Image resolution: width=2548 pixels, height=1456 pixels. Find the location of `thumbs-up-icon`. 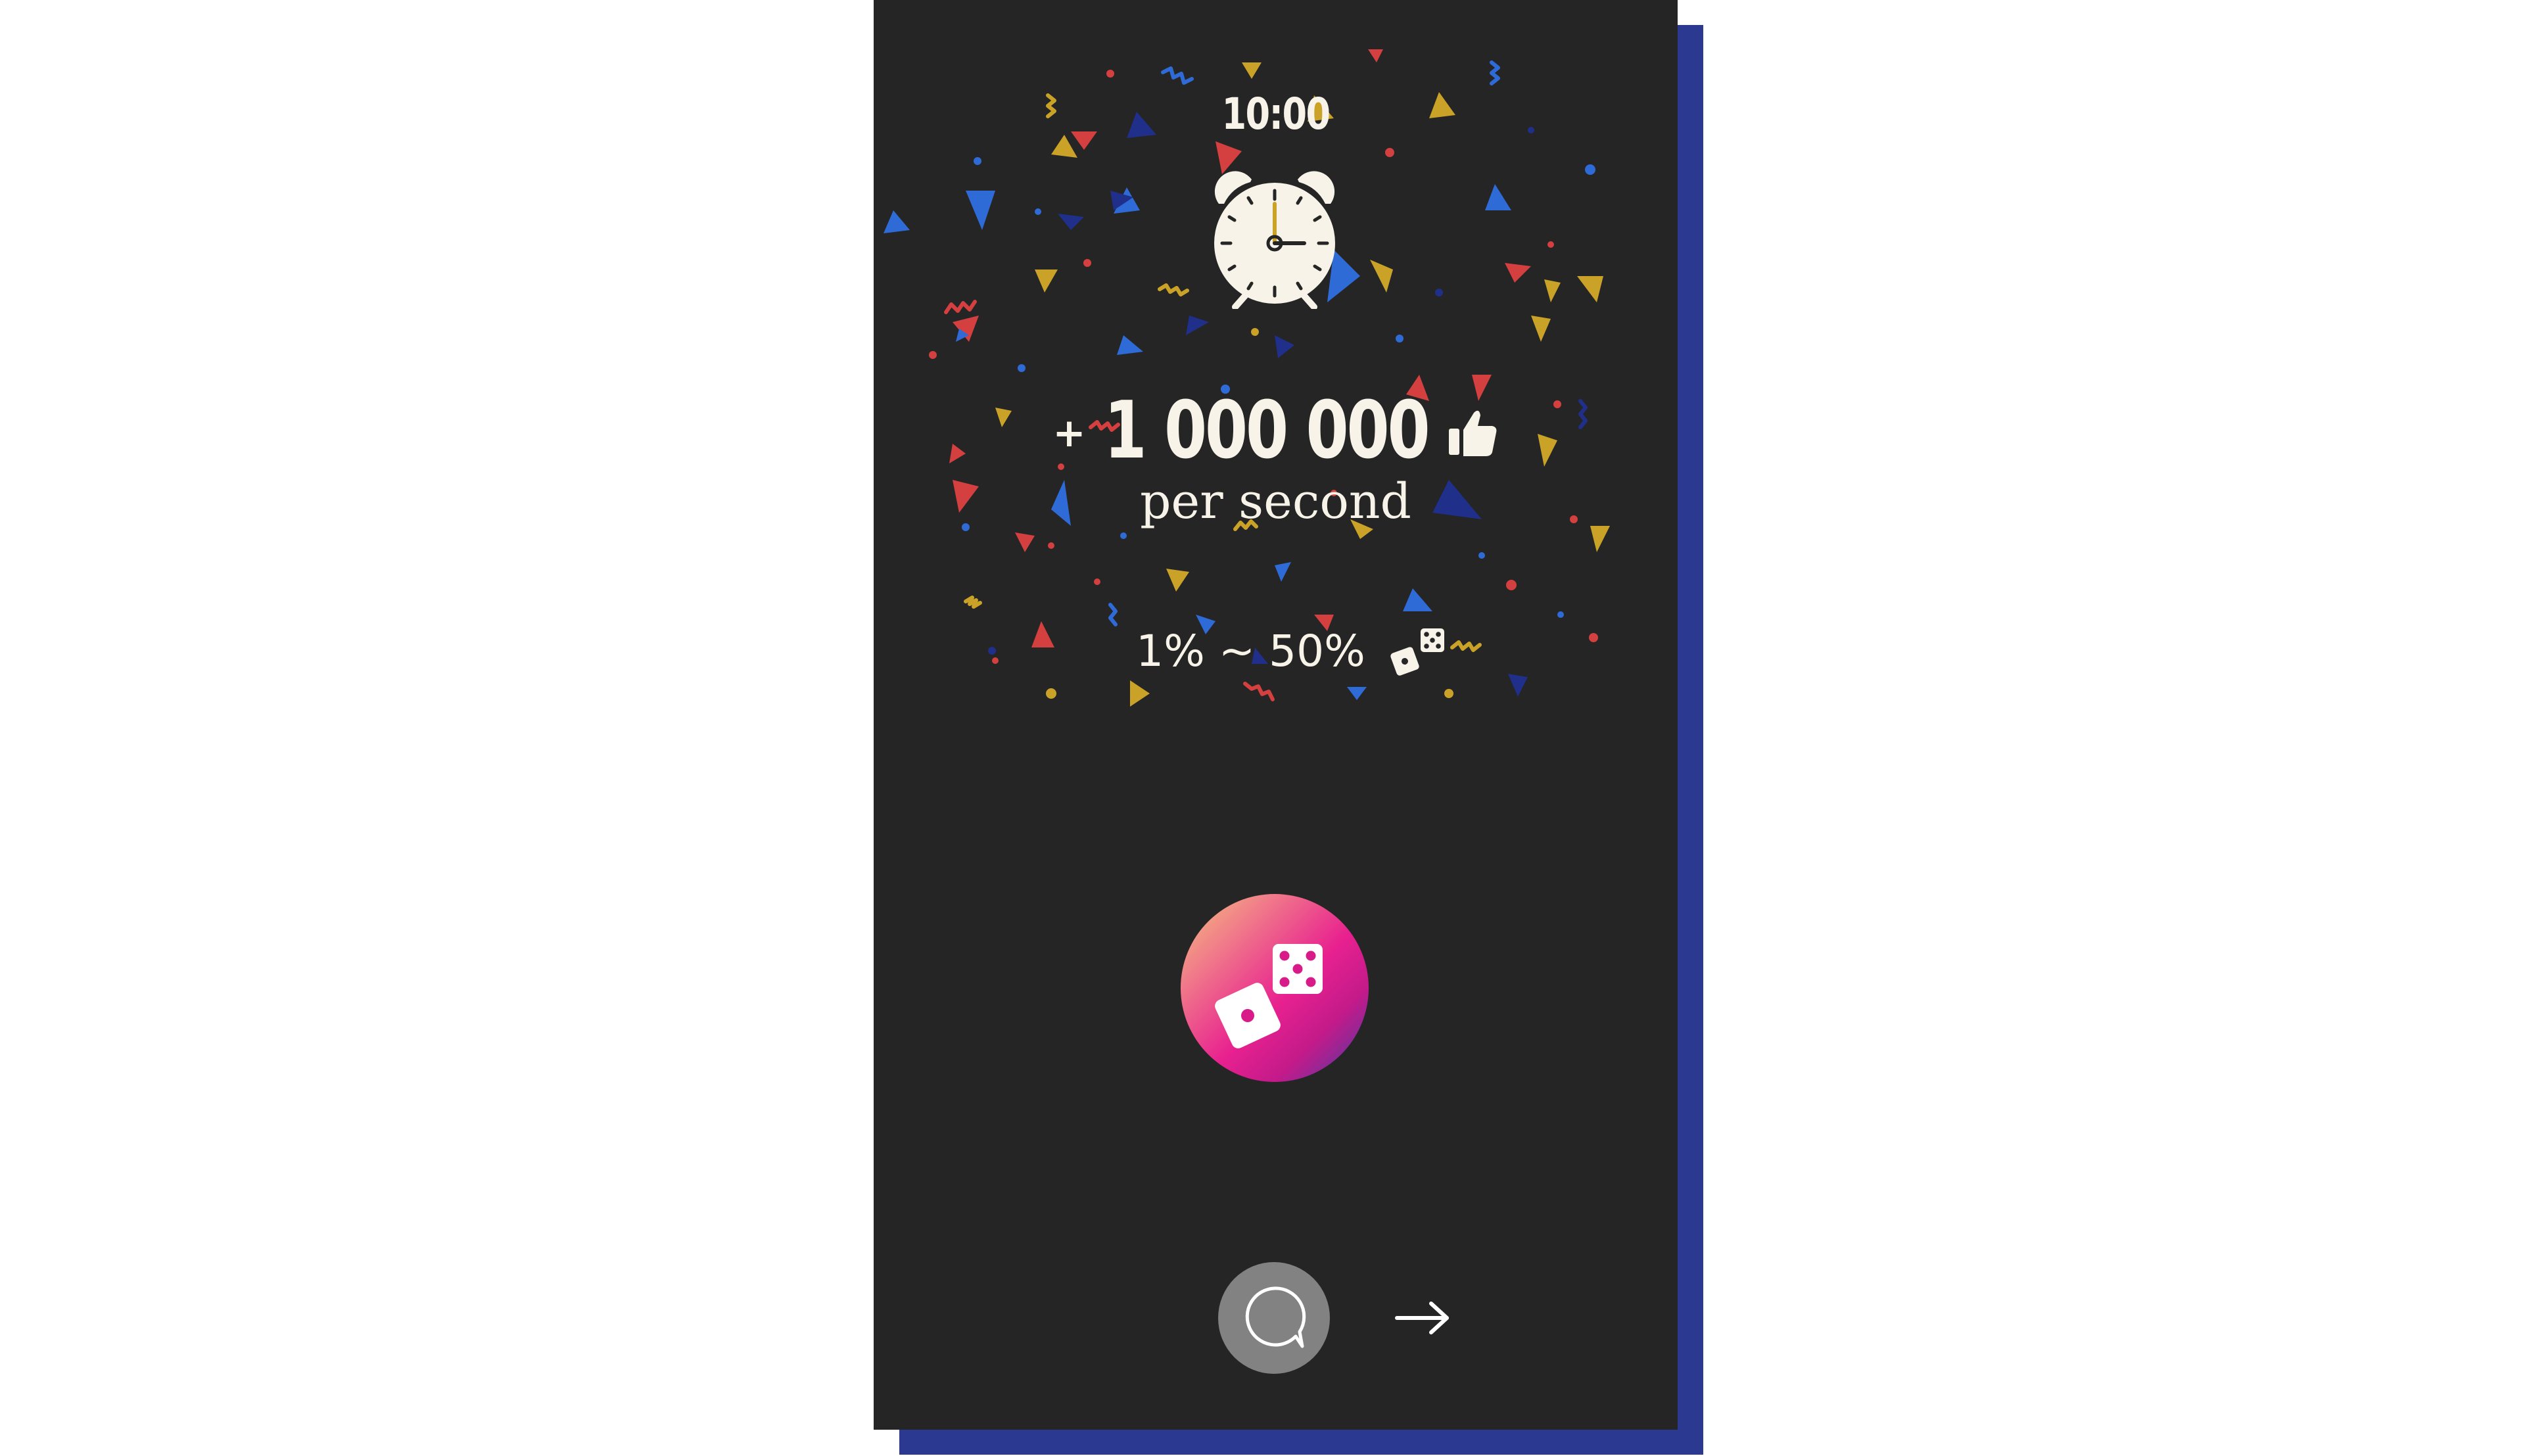

thumbs-up-icon is located at coordinates (1472, 433).